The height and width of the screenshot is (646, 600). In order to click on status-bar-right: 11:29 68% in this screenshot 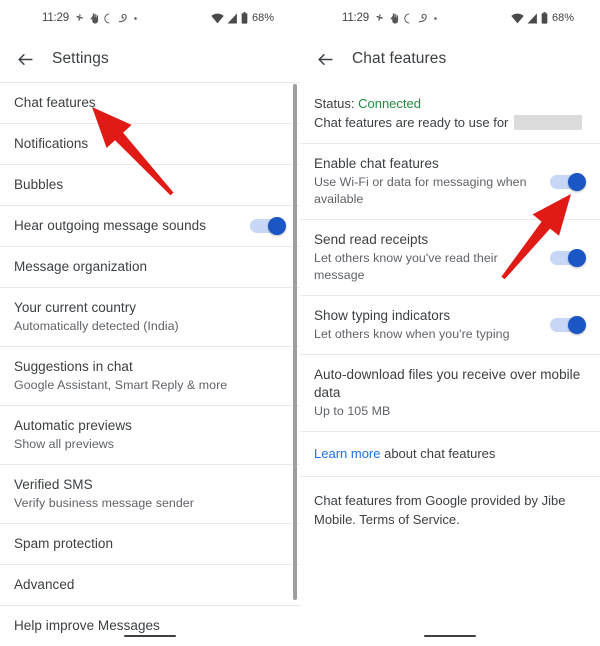, I will do `click(450, 18)`.